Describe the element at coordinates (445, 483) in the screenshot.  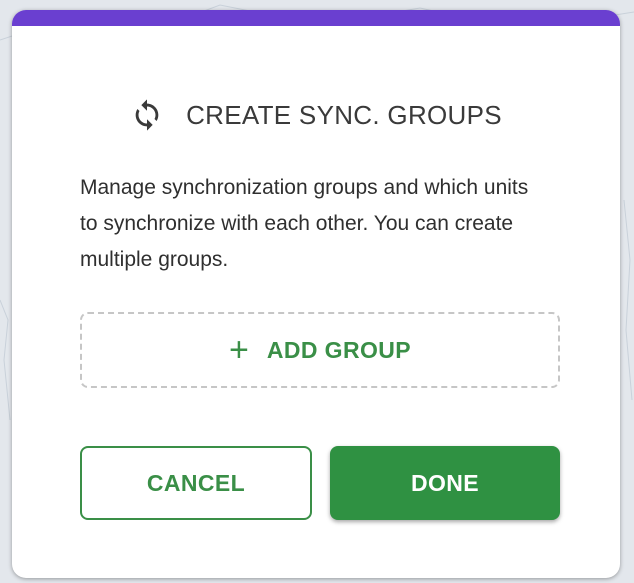
I see `done-button: DONE` at that location.